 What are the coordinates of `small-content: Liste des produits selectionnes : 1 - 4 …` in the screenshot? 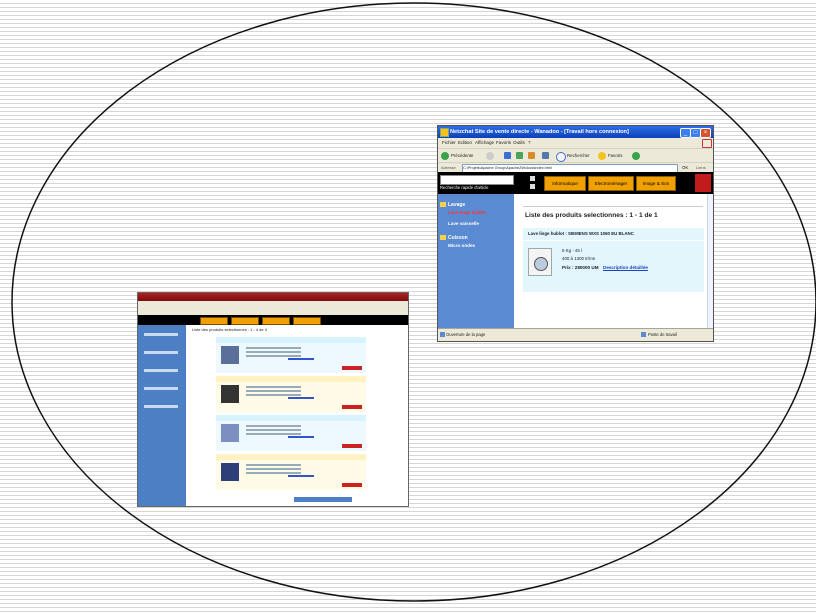 It's located at (295, 415).